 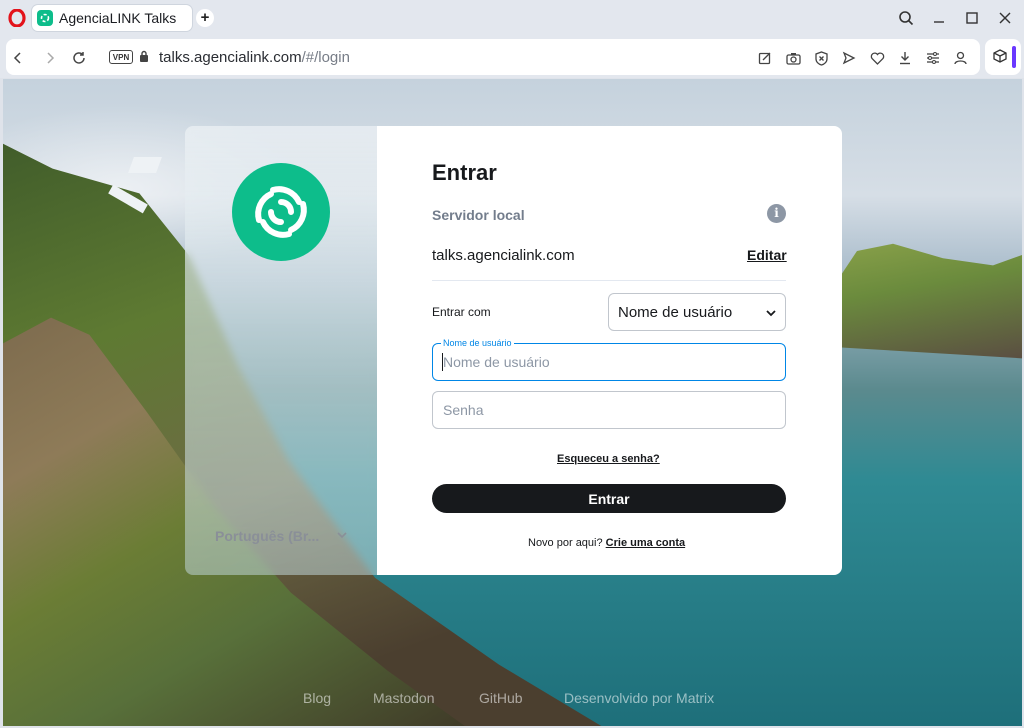 I want to click on server-value: talks.agencialink.com, so click(x=503, y=255).